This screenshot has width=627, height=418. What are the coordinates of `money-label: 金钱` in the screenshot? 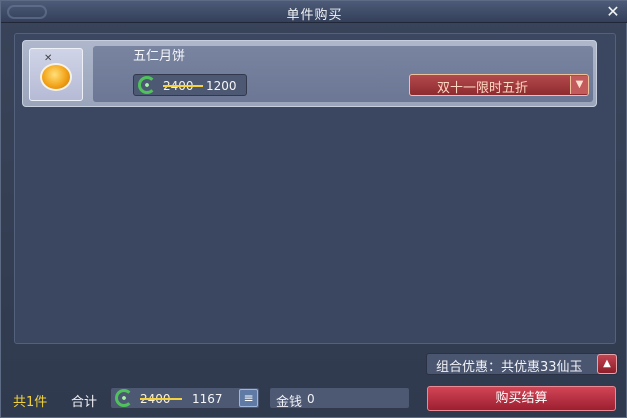 It's located at (289, 402).